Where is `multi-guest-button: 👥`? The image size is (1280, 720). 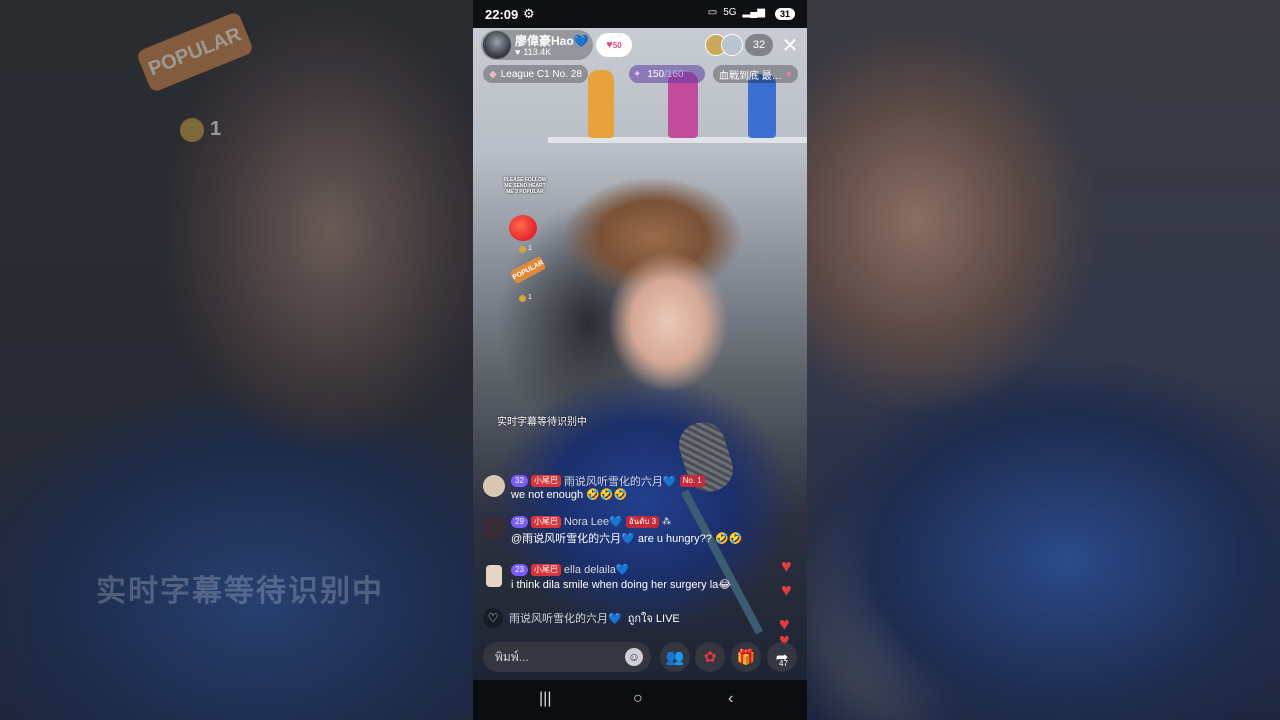 multi-guest-button: 👥 is located at coordinates (675, 657).